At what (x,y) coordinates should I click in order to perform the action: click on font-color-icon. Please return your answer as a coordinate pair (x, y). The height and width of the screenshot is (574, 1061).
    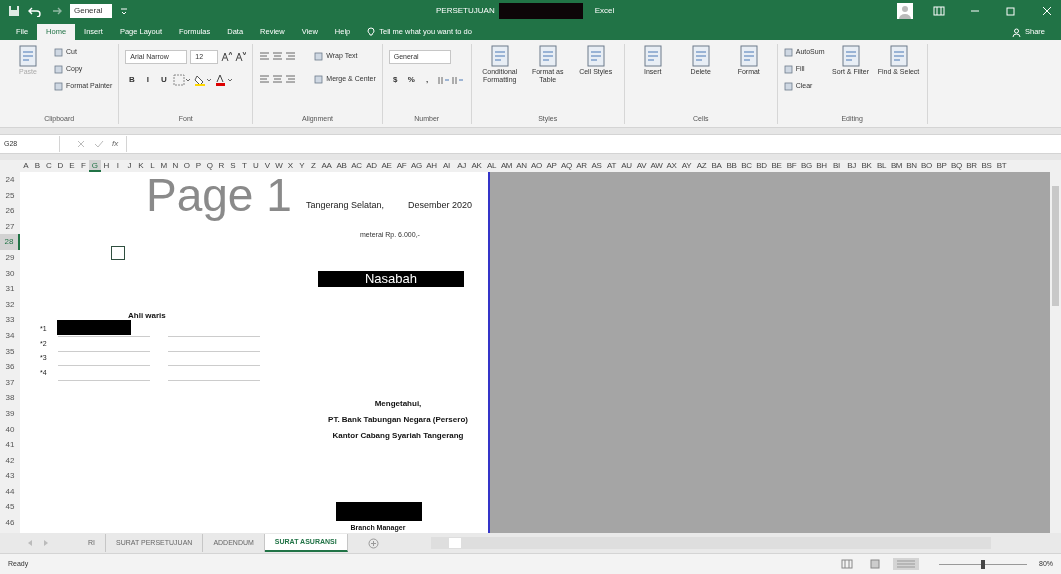
    Looking at the image, I should click on (224, 79).